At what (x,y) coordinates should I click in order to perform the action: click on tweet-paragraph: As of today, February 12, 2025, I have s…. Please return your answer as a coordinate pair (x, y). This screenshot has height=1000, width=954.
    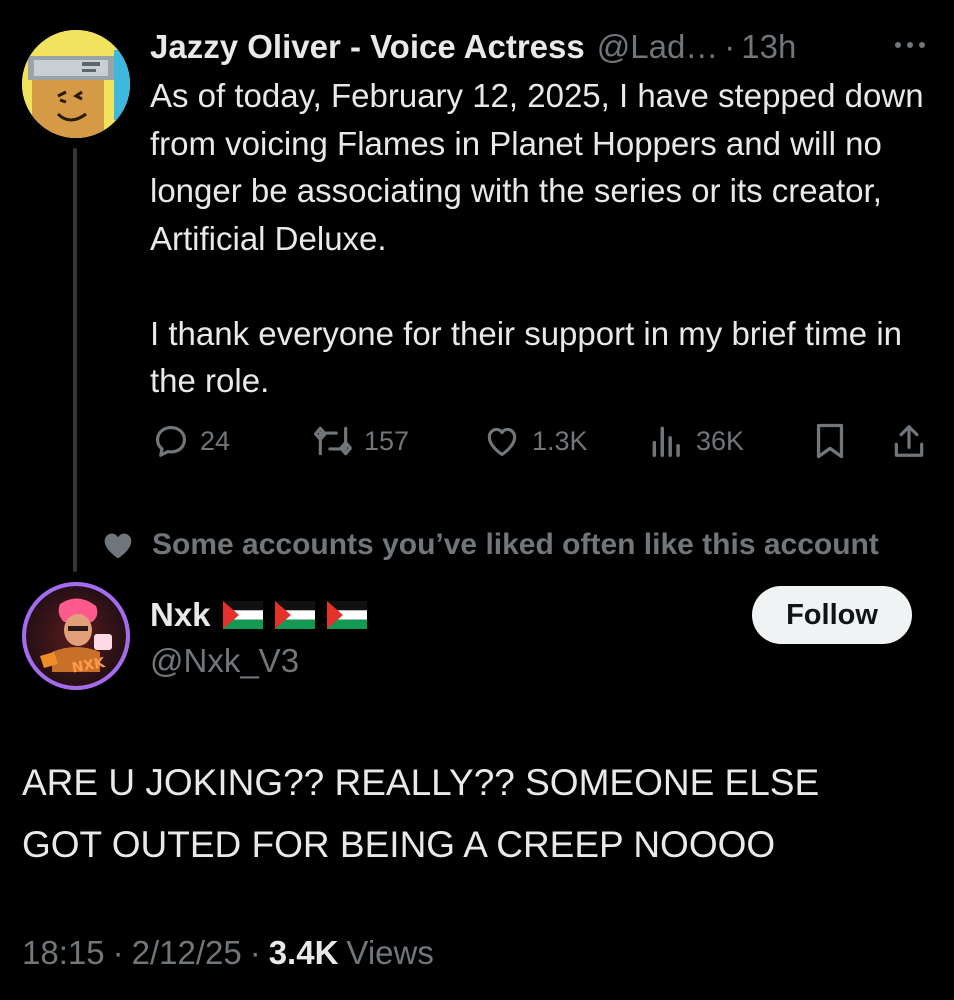
    Looking at the image, I should click on (537, 167).